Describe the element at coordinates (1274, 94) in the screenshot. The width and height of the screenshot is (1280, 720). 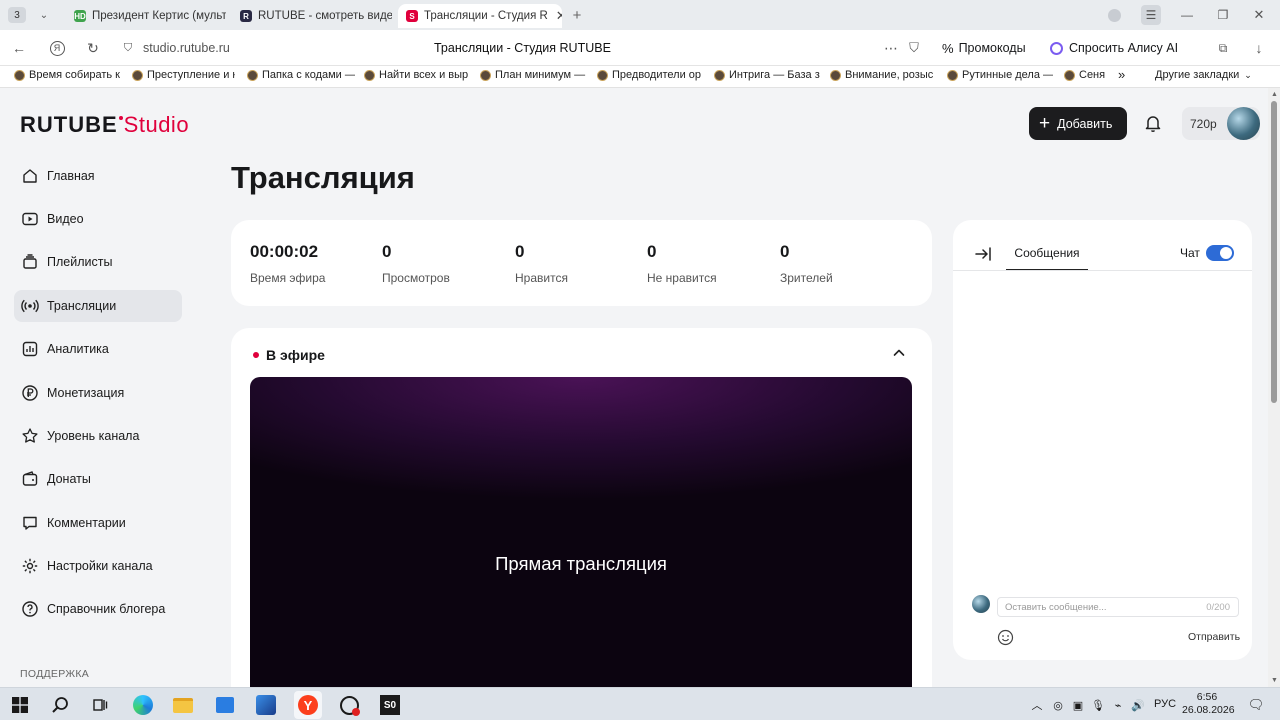
I see `scroll-up-icon: ▲` at that location.